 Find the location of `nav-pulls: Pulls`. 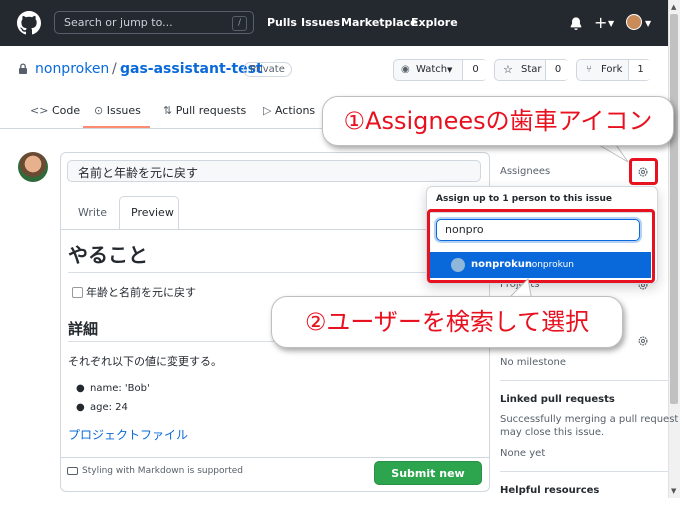

nav-pulls: Pulls is located at coordinates (282, 22).